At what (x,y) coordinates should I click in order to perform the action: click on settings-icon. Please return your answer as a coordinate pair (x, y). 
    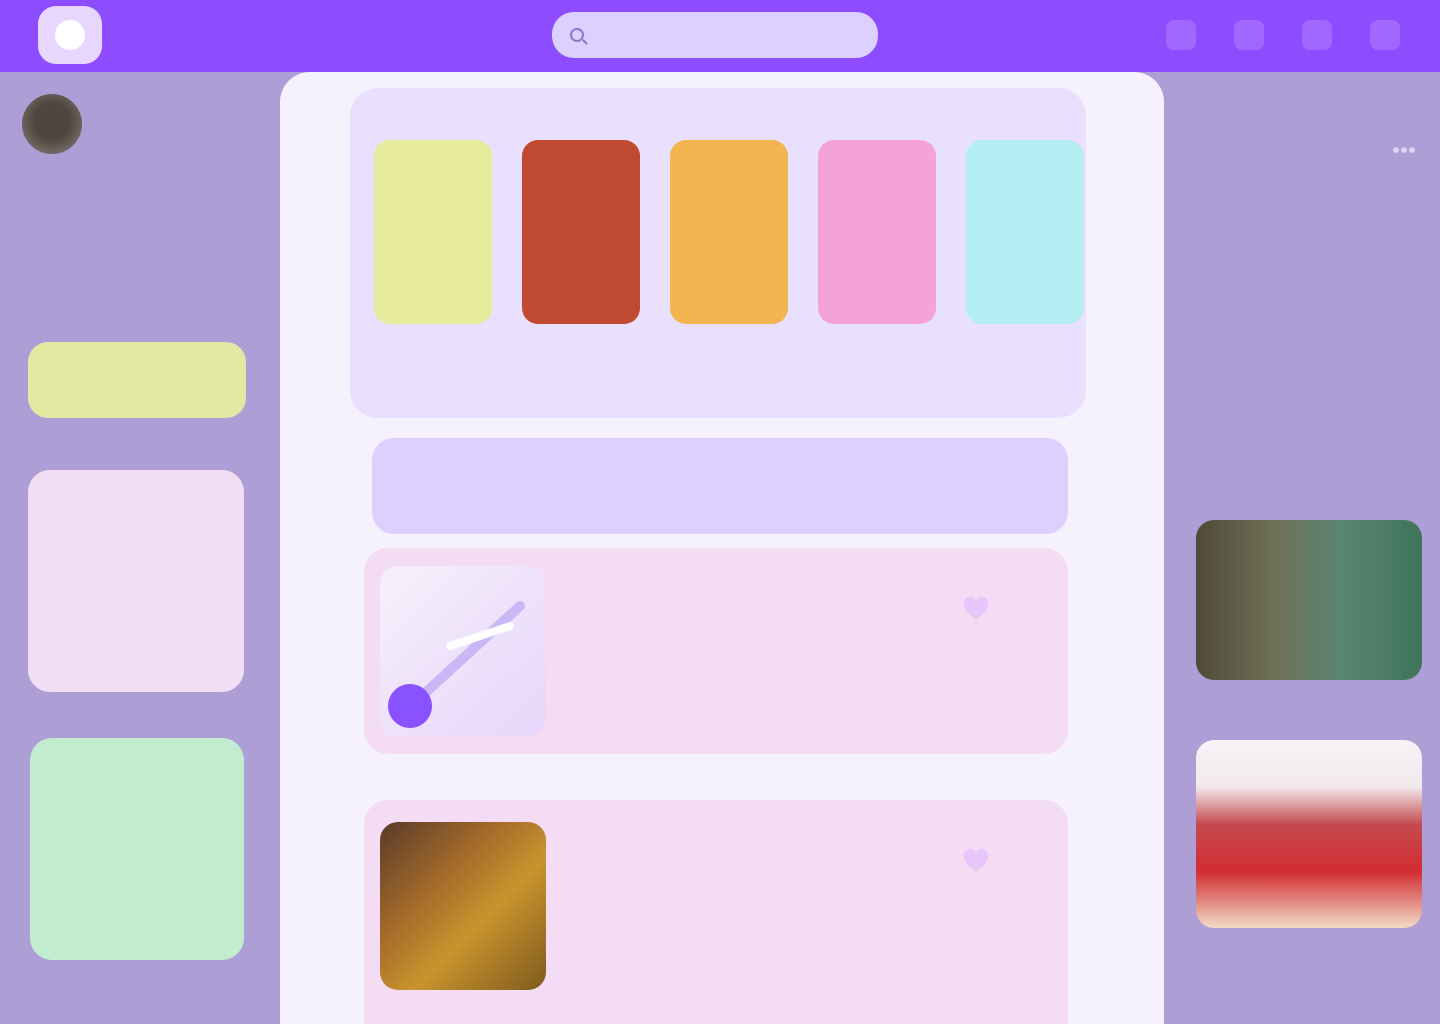
    Looking at the image, I should click on (1317, 35).